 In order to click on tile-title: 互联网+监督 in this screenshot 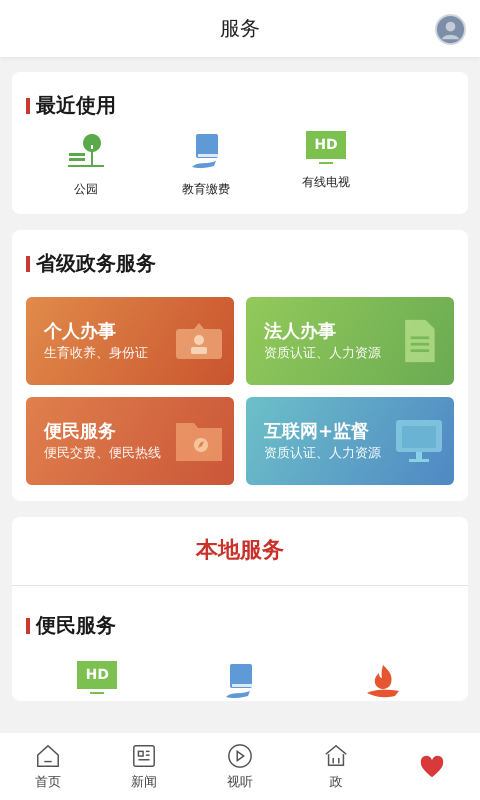, I will do `click(317, 432)`.